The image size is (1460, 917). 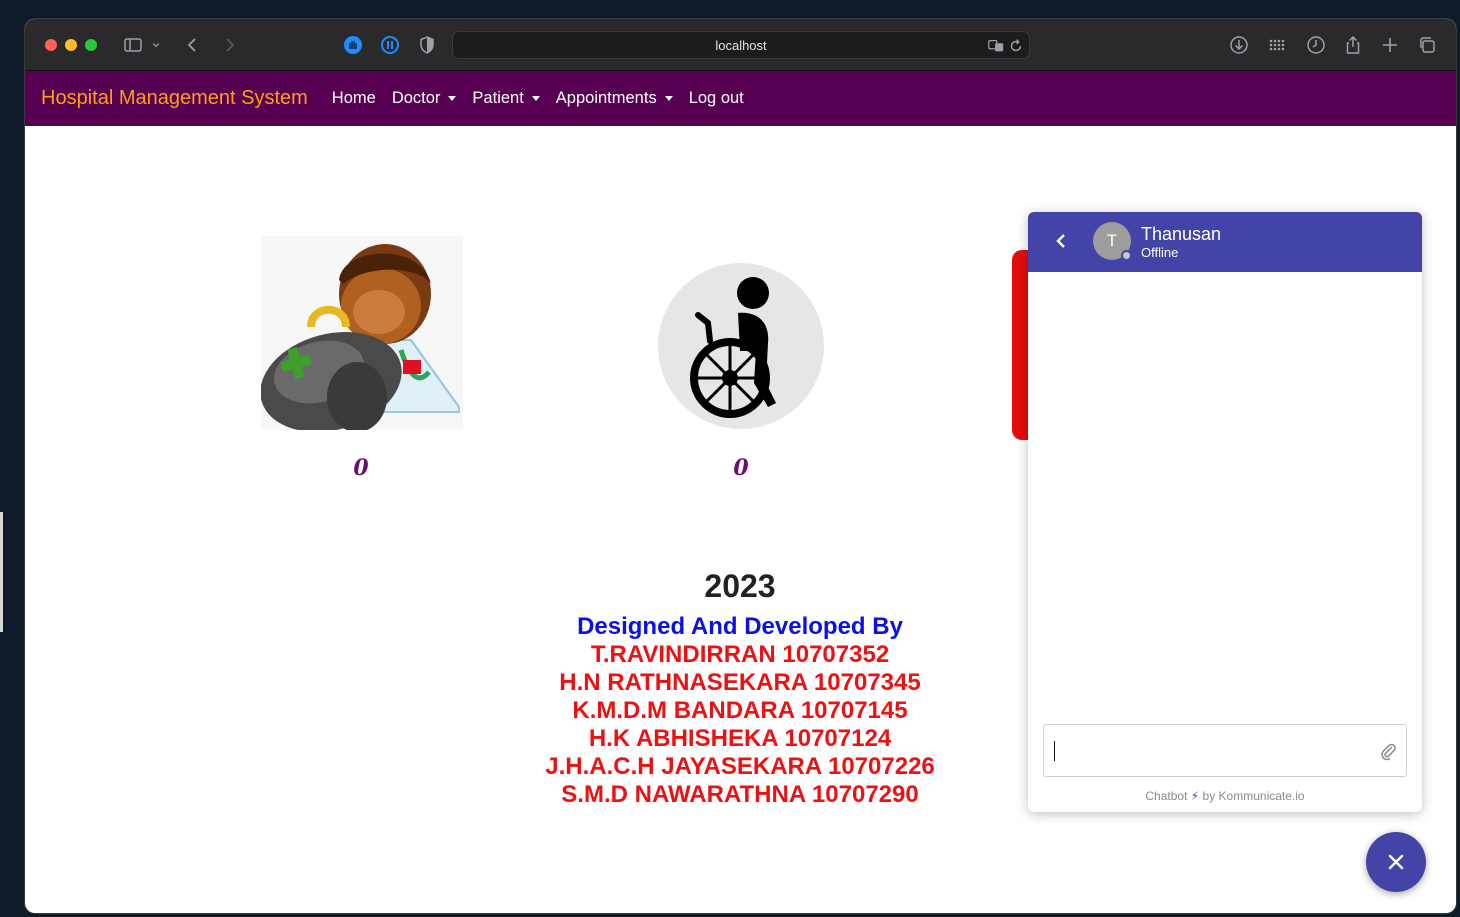 I want to click on developer-name: K.M.D.M BANDARA 10707145, so click(x=740, y=710).